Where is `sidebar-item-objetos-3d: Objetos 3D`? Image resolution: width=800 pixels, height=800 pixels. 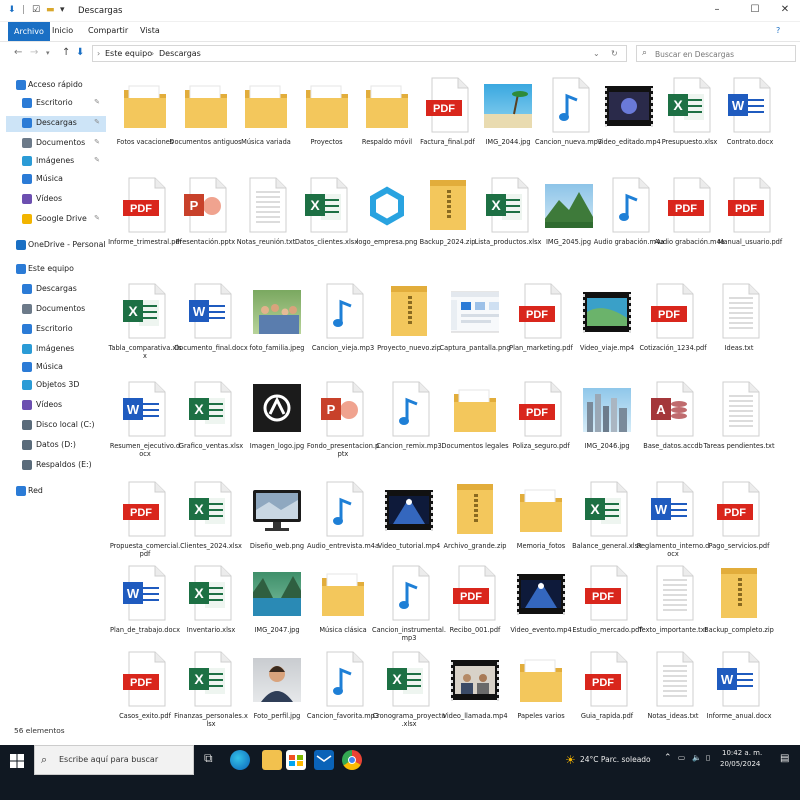 sidebar-item-objetos-3d: Objetos 3D is located at coordinates (56, 386).